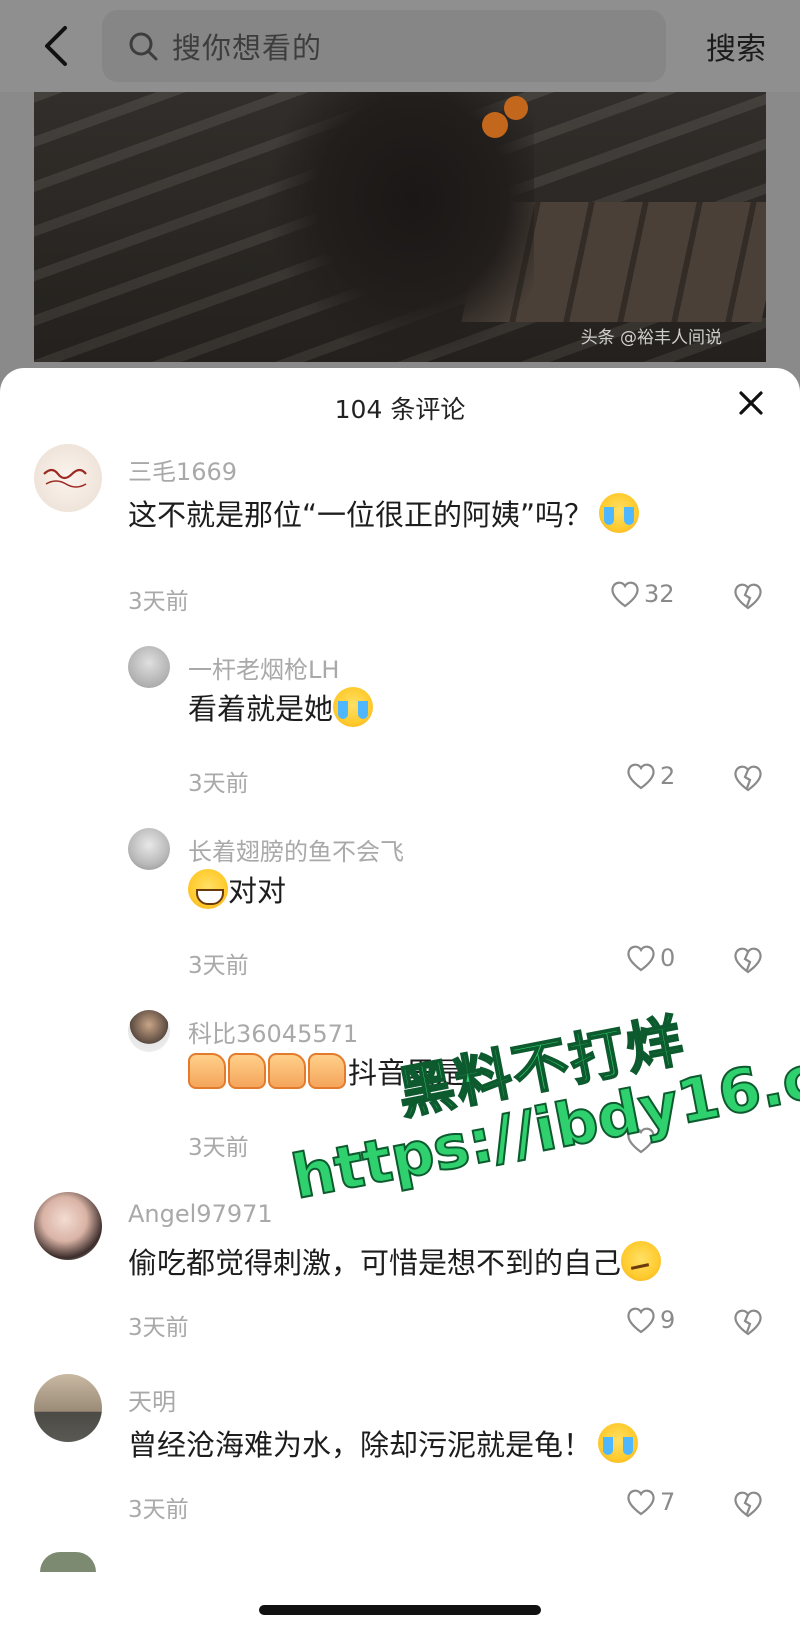  What do you see at coordinates (208, 889) in the screenshot?
I see `grinning-emoji-icon` at bounding box center [208, 889].